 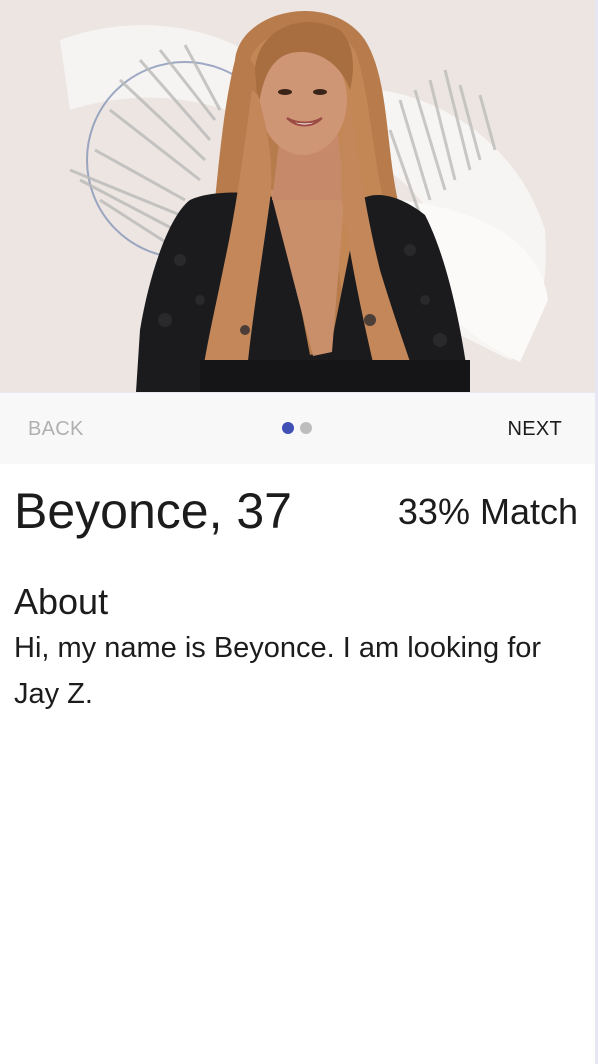 I want to click on step-dot-active, so click(x=288, y=428).